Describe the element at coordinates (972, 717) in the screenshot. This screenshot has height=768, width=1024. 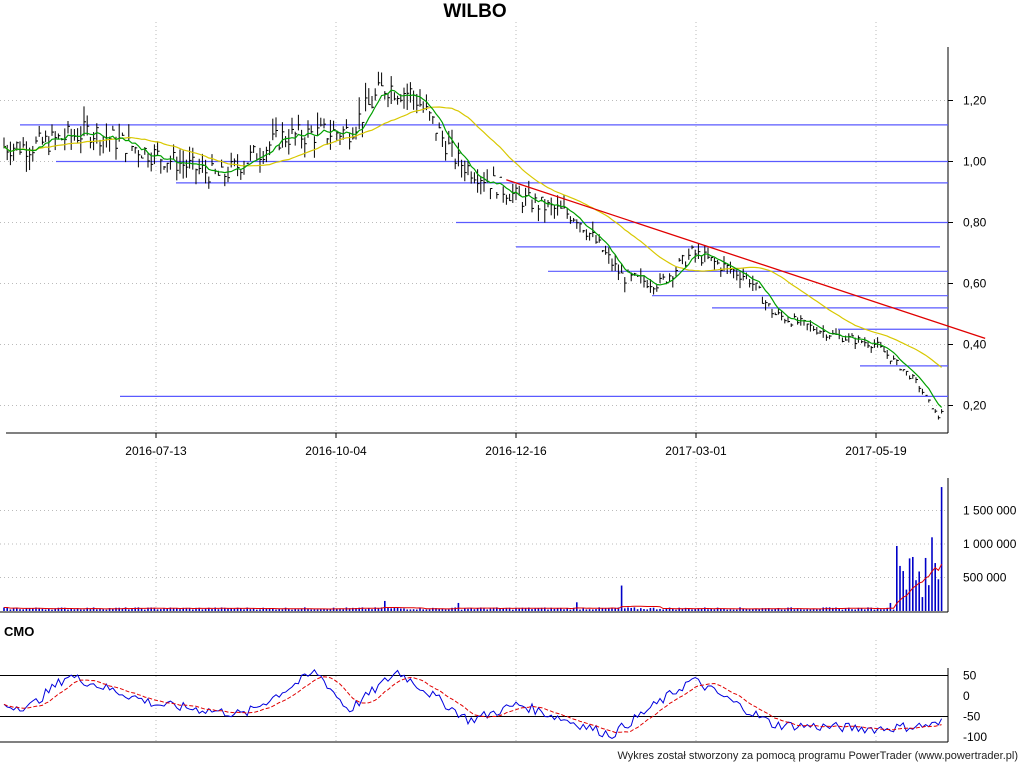
I see `cmo-y-tick-label: -50` at that location.